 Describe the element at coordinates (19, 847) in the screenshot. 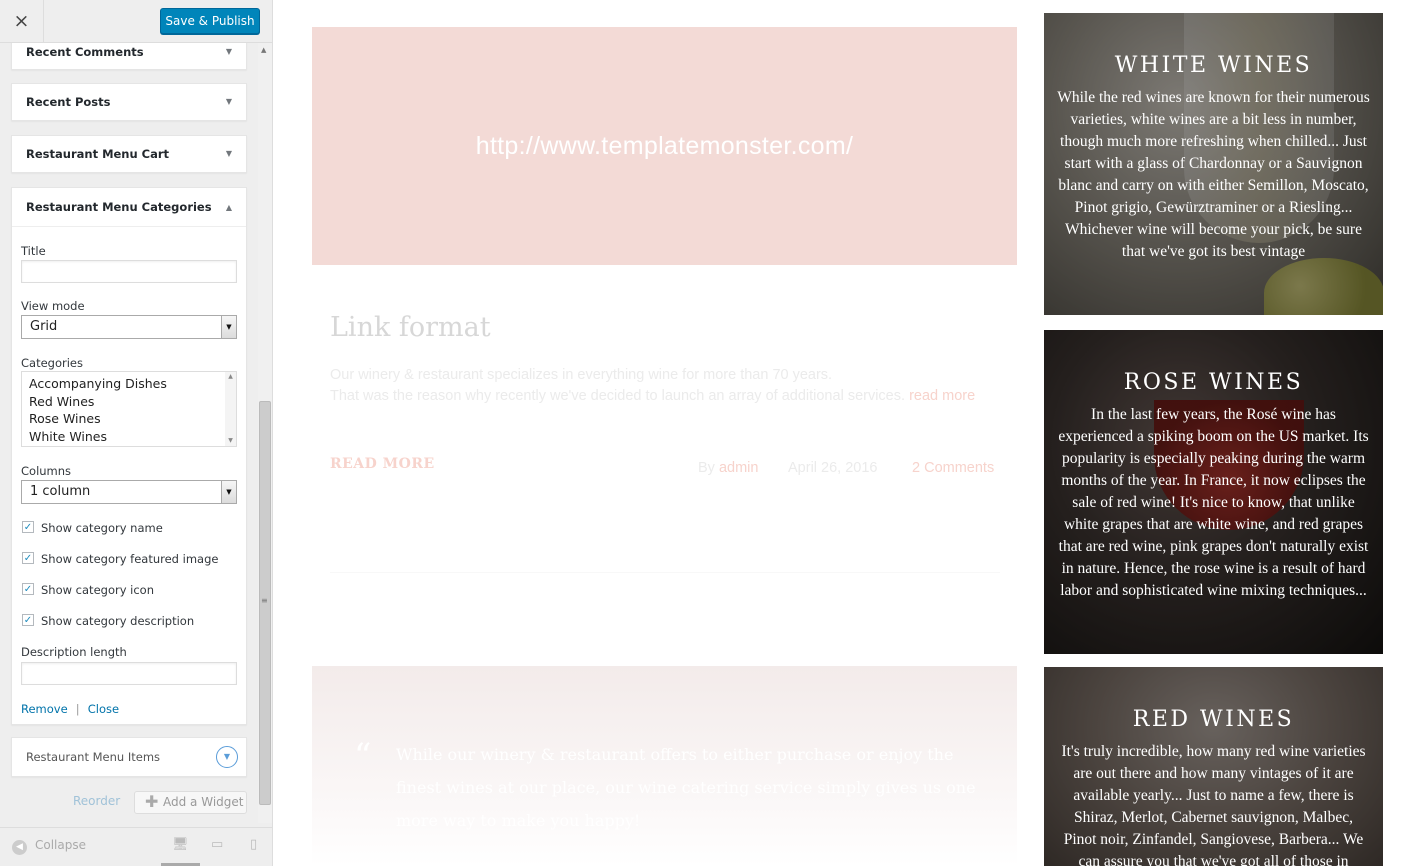

I see `collapse-icon: ◀` at that location.